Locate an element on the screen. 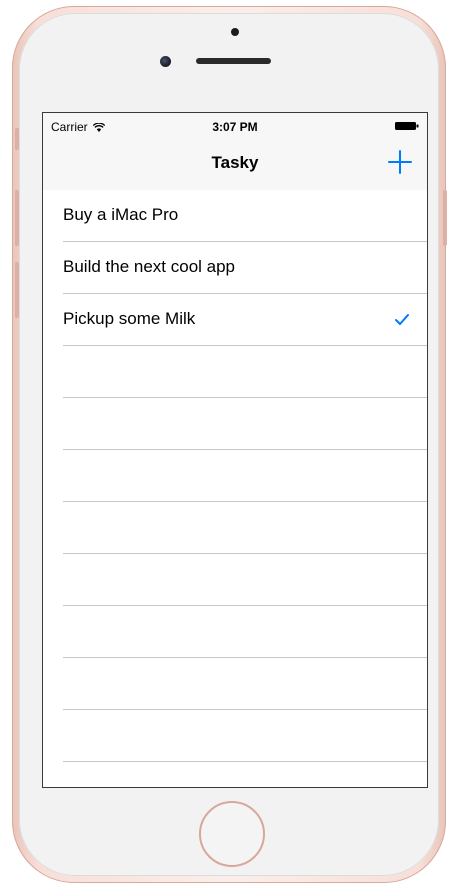 The image size is (454, 889). task-row: Build the next cool app is located at coordinates (245, 268).